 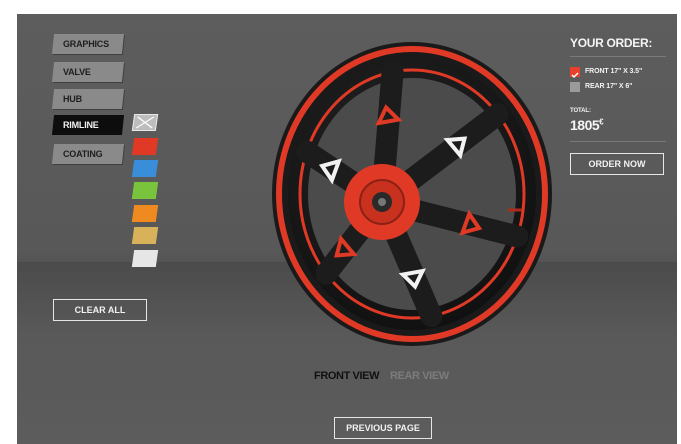 I want to click on check-icon, so click(x=575, y=75).